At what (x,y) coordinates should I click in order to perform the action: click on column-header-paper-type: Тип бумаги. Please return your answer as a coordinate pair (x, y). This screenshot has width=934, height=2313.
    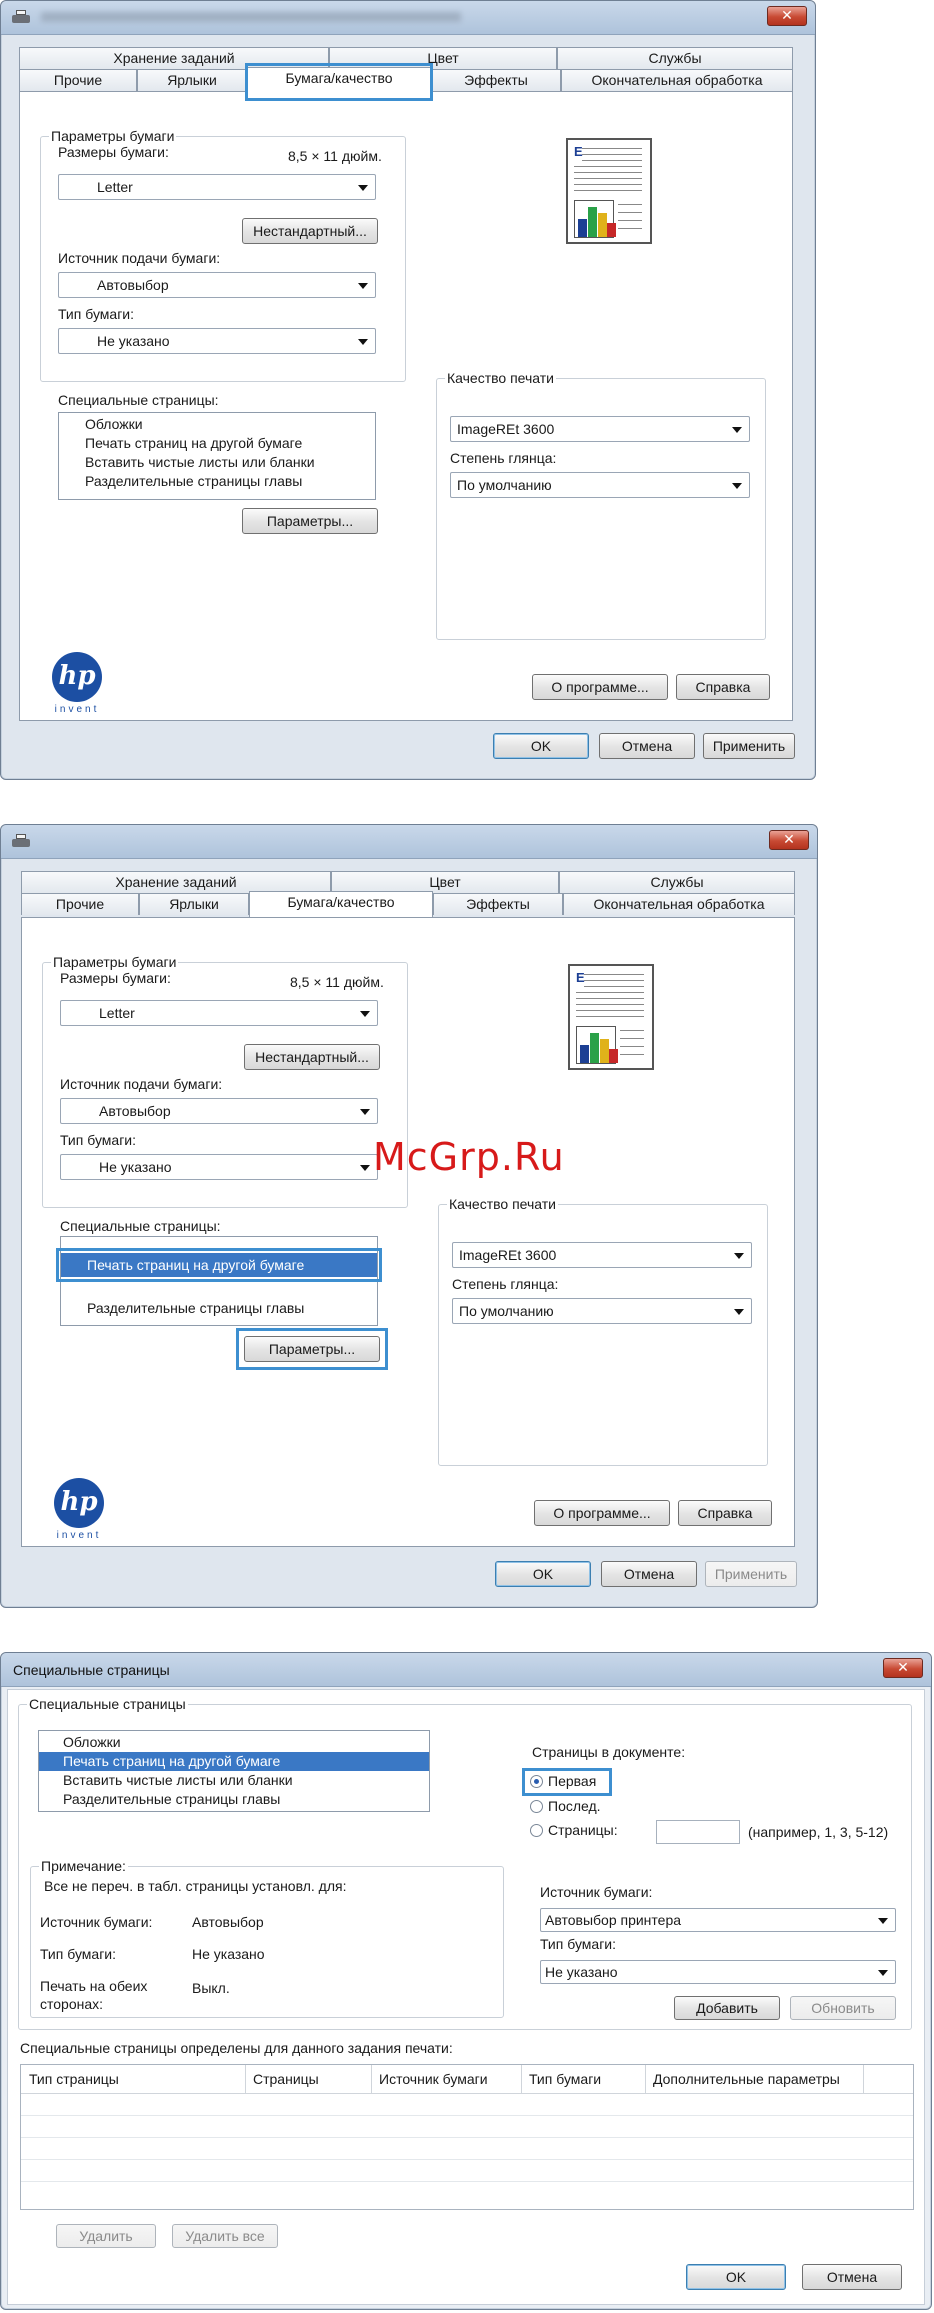
    Looking at the image, I should click on (565, 2079).